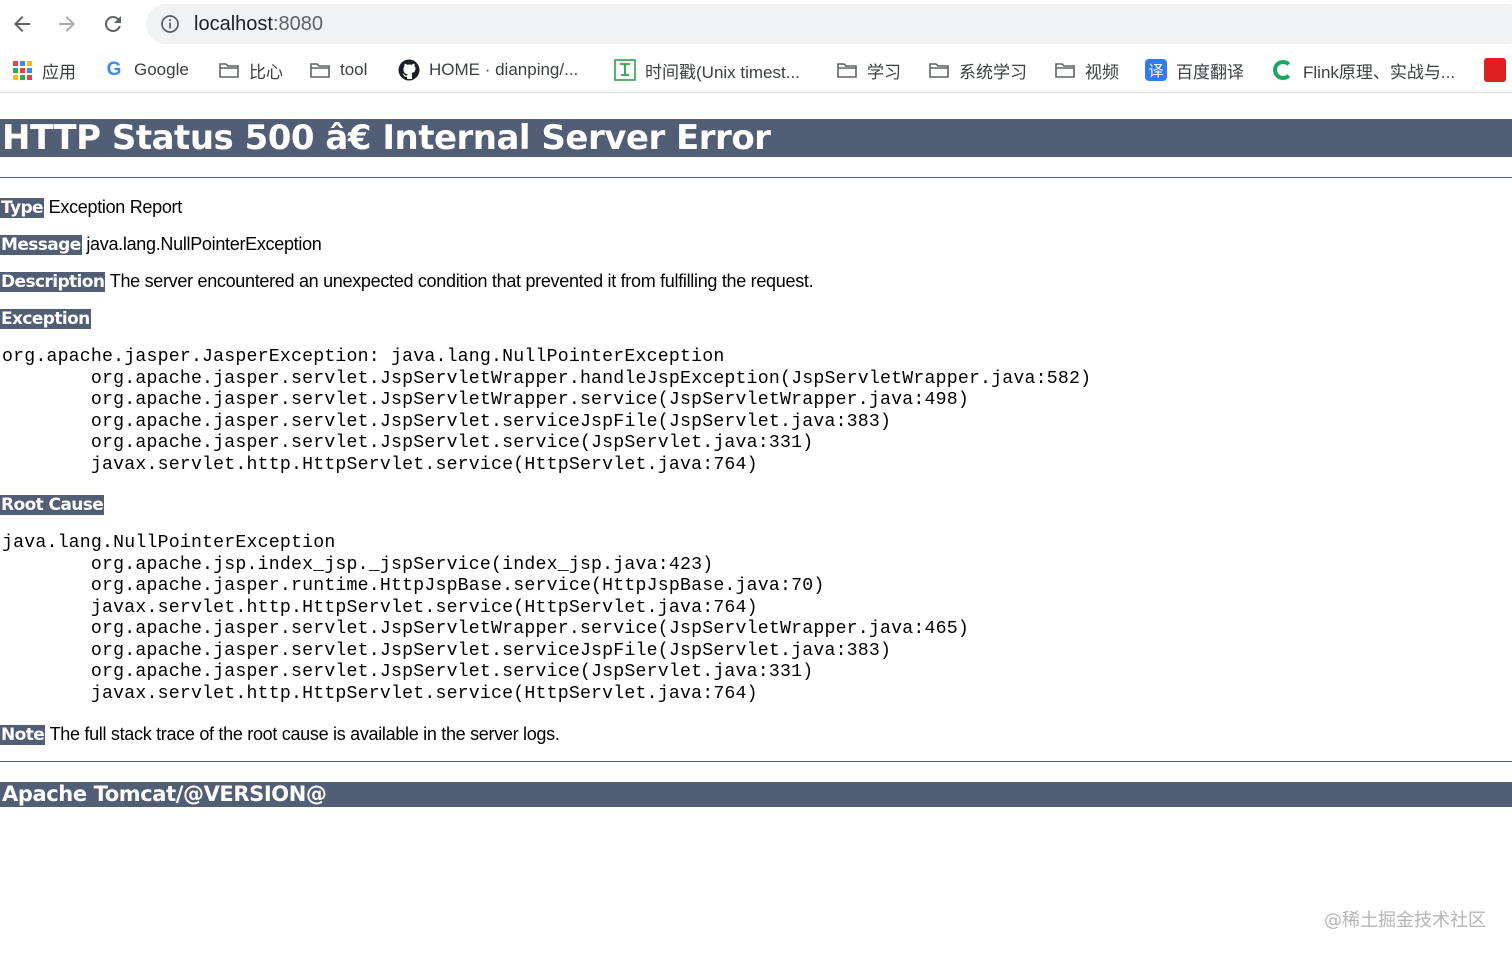 This screenshot has height=953, width=1512. What do you see at coordinates (1283, 70) in the screenshot?
I see `c-icon` at bounding box center [1283, 70].